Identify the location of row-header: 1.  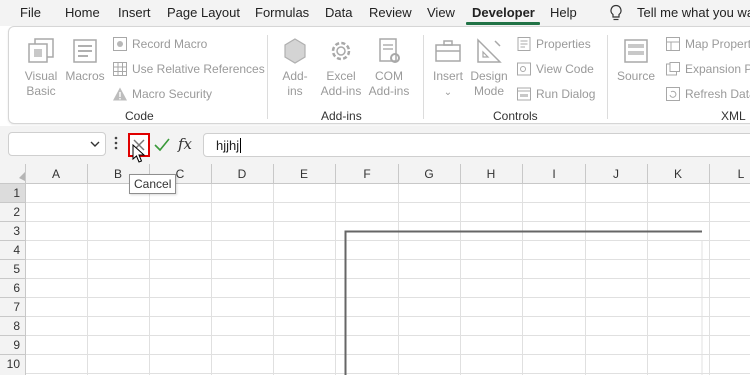
(16, 193).